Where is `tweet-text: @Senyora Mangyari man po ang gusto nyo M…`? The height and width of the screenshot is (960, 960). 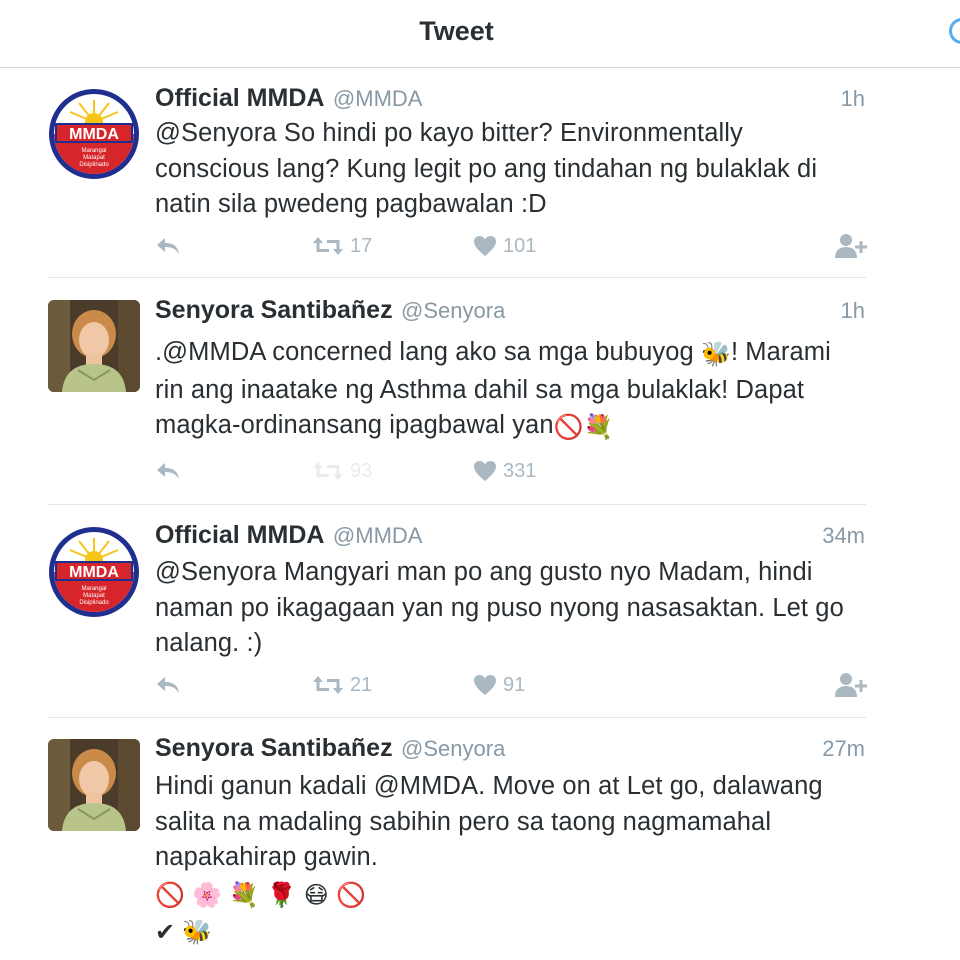 tweet-text: @Senyora Mangyari man po ang gusto nyo M… is located at coordinates (512, 608).